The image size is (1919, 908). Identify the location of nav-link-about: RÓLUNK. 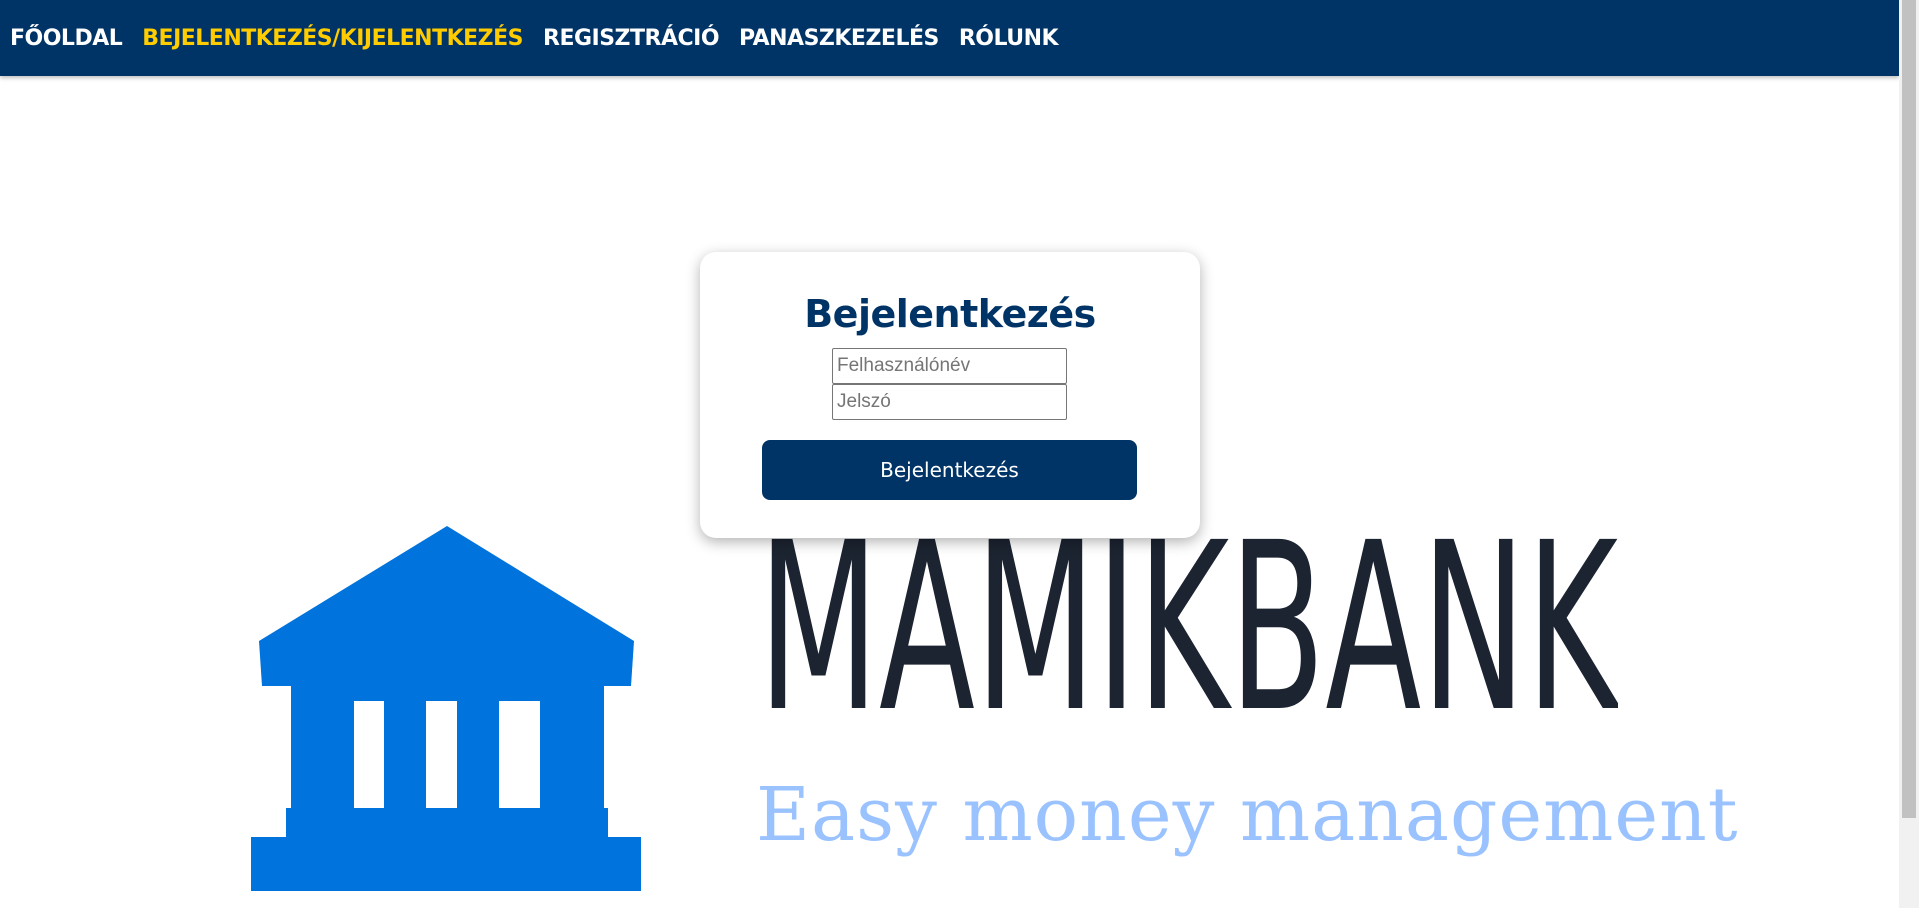
(1009, 38).